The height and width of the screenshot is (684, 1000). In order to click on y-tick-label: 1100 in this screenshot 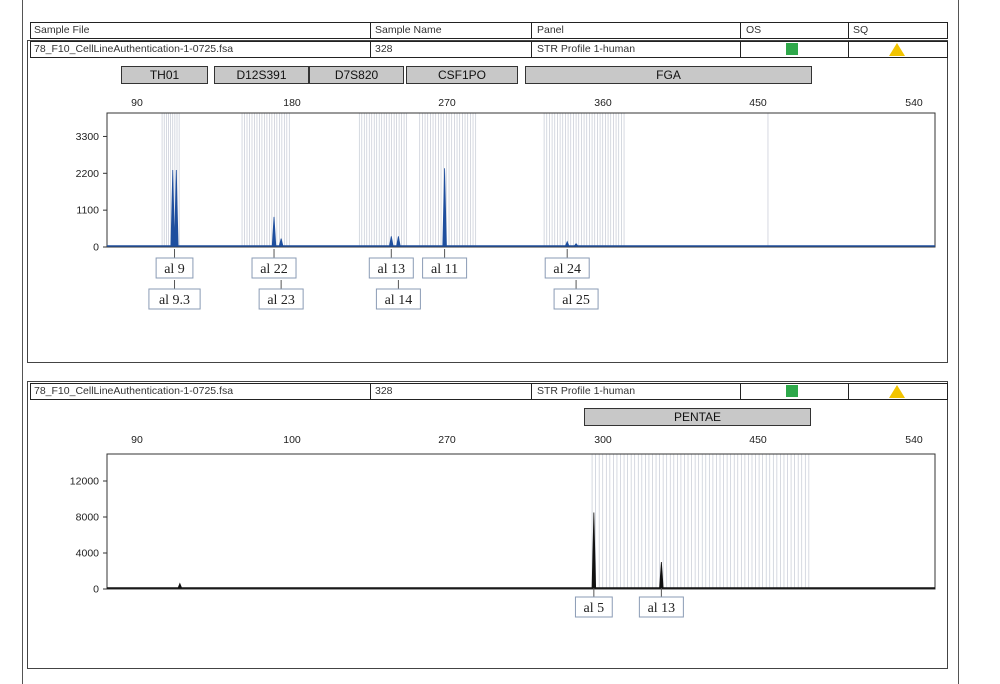, I will do `click(87, 211)`.